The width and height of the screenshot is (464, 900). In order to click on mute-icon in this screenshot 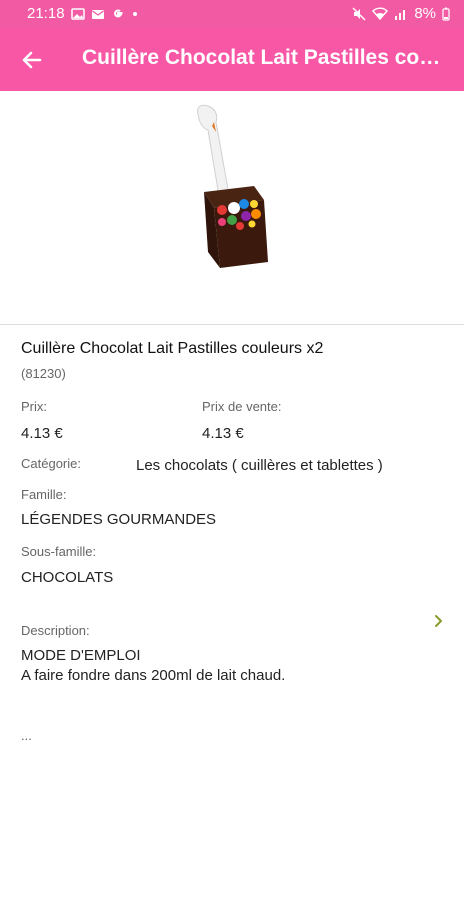, I will do `click(359, 13)`.